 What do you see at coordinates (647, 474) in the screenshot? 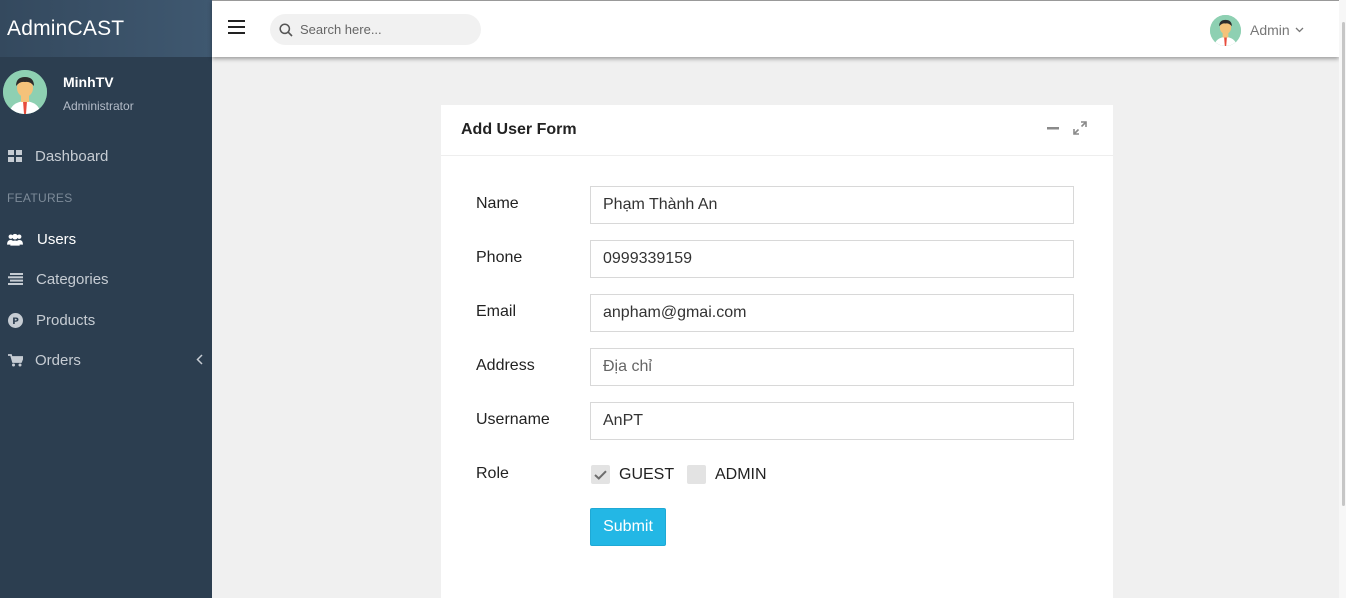
I see `role-guest-label: GUEST` at bounding box center [647, 474].